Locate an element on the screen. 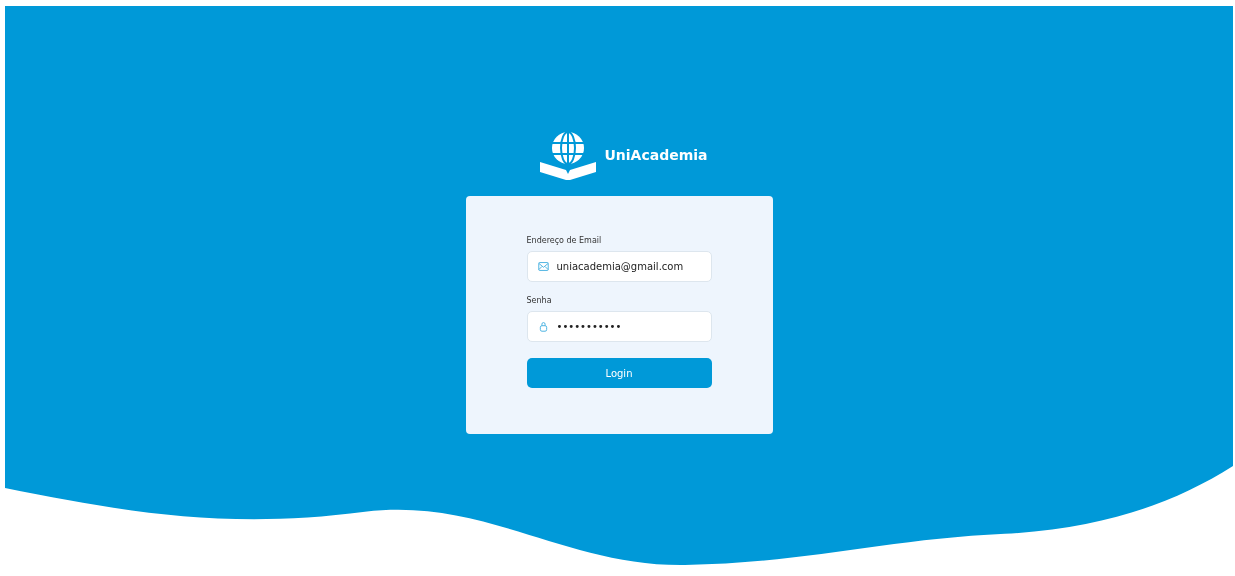 The image size is (1235, 576). lock-icon is located at coordinates (543, 326).